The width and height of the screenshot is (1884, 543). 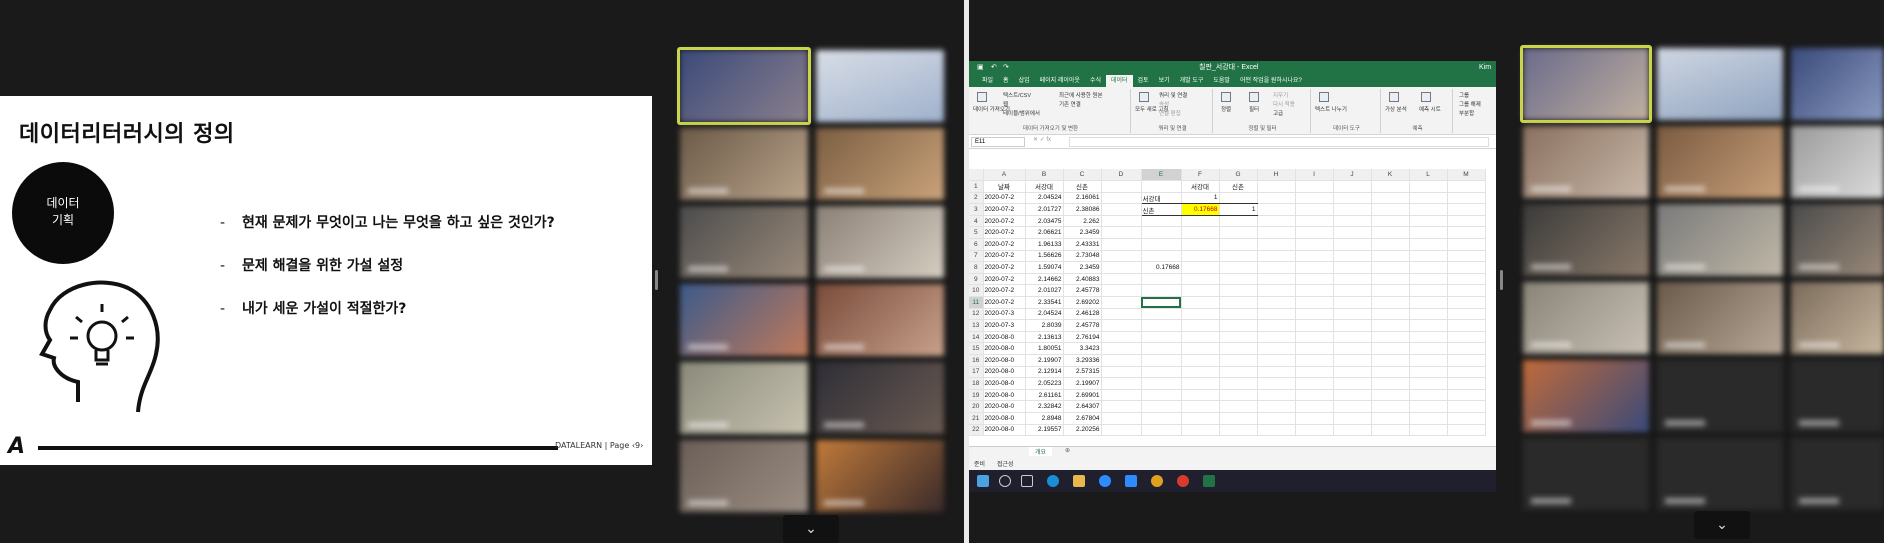 I want to click on table-cell: 2.06621, so click(x=1044, y=233).